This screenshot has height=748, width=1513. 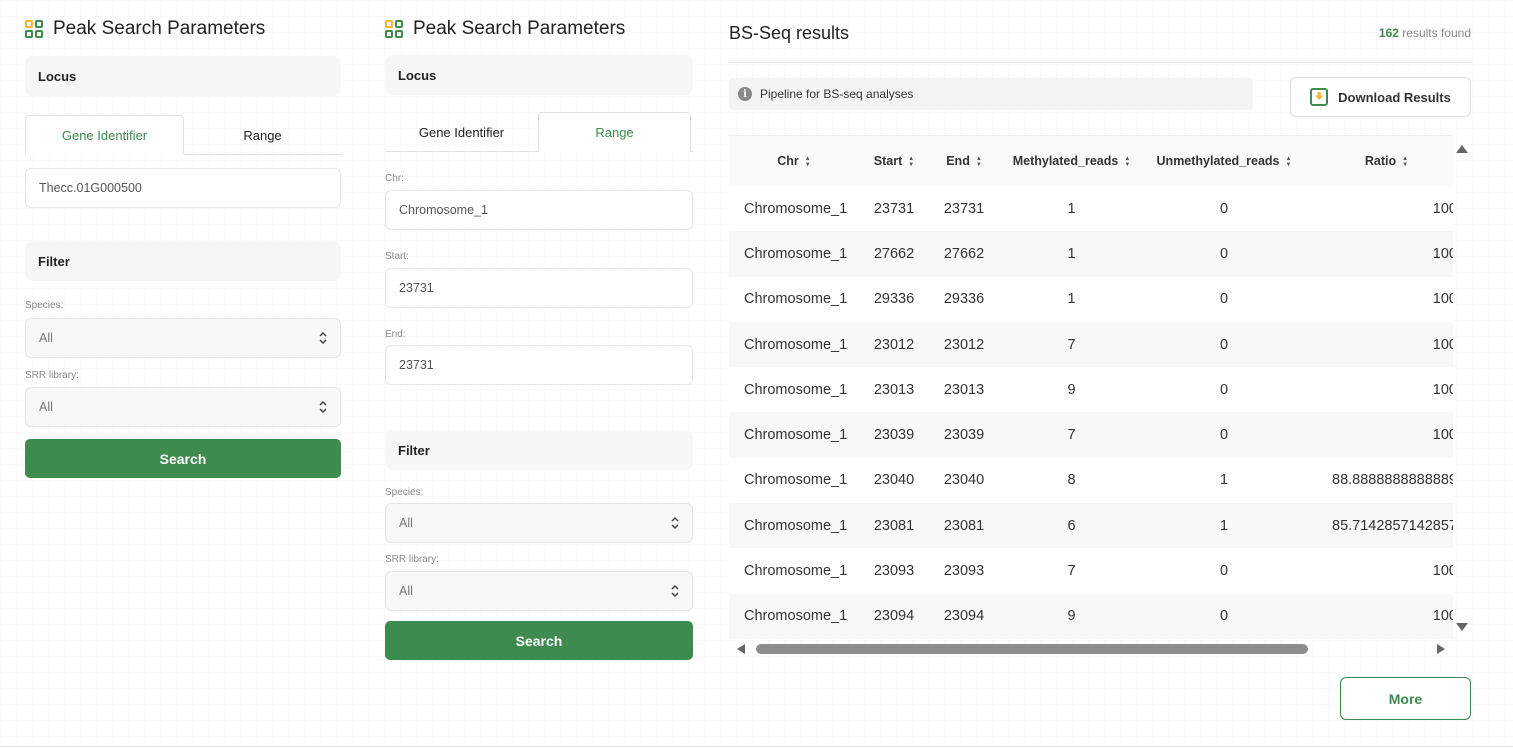 What do you see at coordinates (964, 435) in the screenshot?
I see `cell-end: 23039` at bounding box center [964, 435].